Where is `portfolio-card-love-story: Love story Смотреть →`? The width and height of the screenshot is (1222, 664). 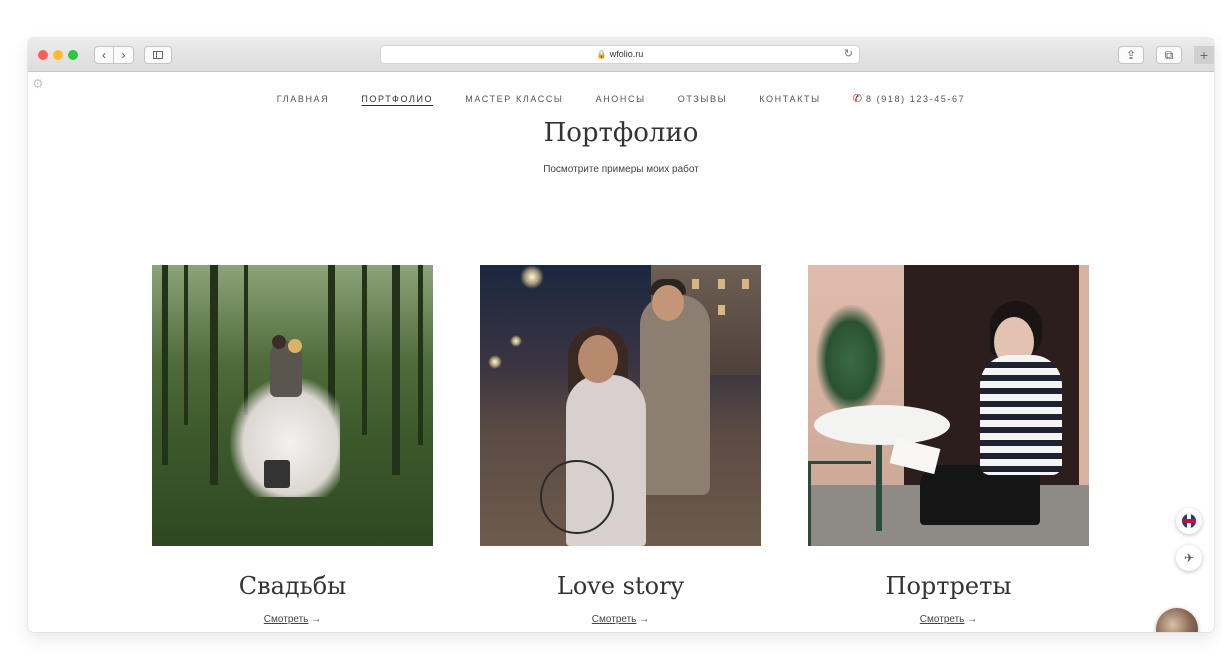 portfolio-card-love-story: Love story Смотреть → is located at coordinates (620, 445).